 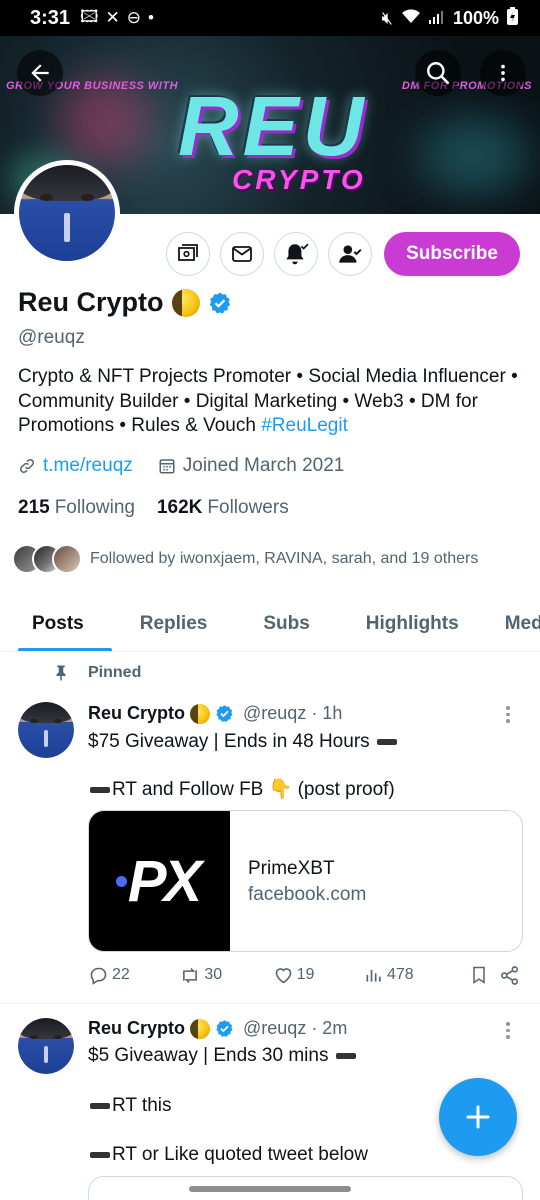 I want to click on views-icon, so click(x=373, y=976).